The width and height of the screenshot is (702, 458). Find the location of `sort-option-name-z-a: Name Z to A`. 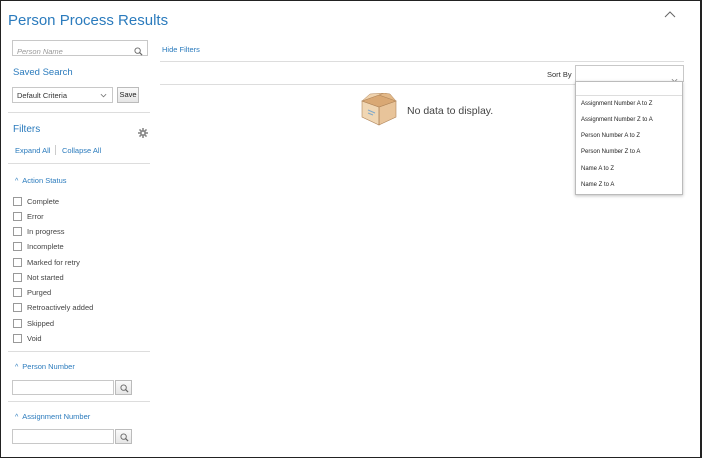

sort-option-name-z-a: Name Z to A is located at coordinates (597, 185).